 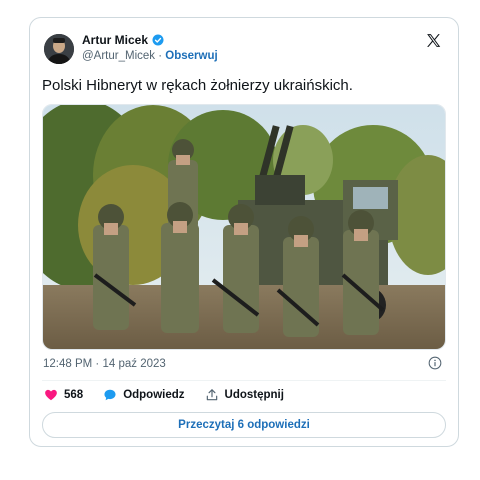 What do you see at coordinates (59, 49) in the screenshot?
I see `avatar` at bounding box center [59, 49].